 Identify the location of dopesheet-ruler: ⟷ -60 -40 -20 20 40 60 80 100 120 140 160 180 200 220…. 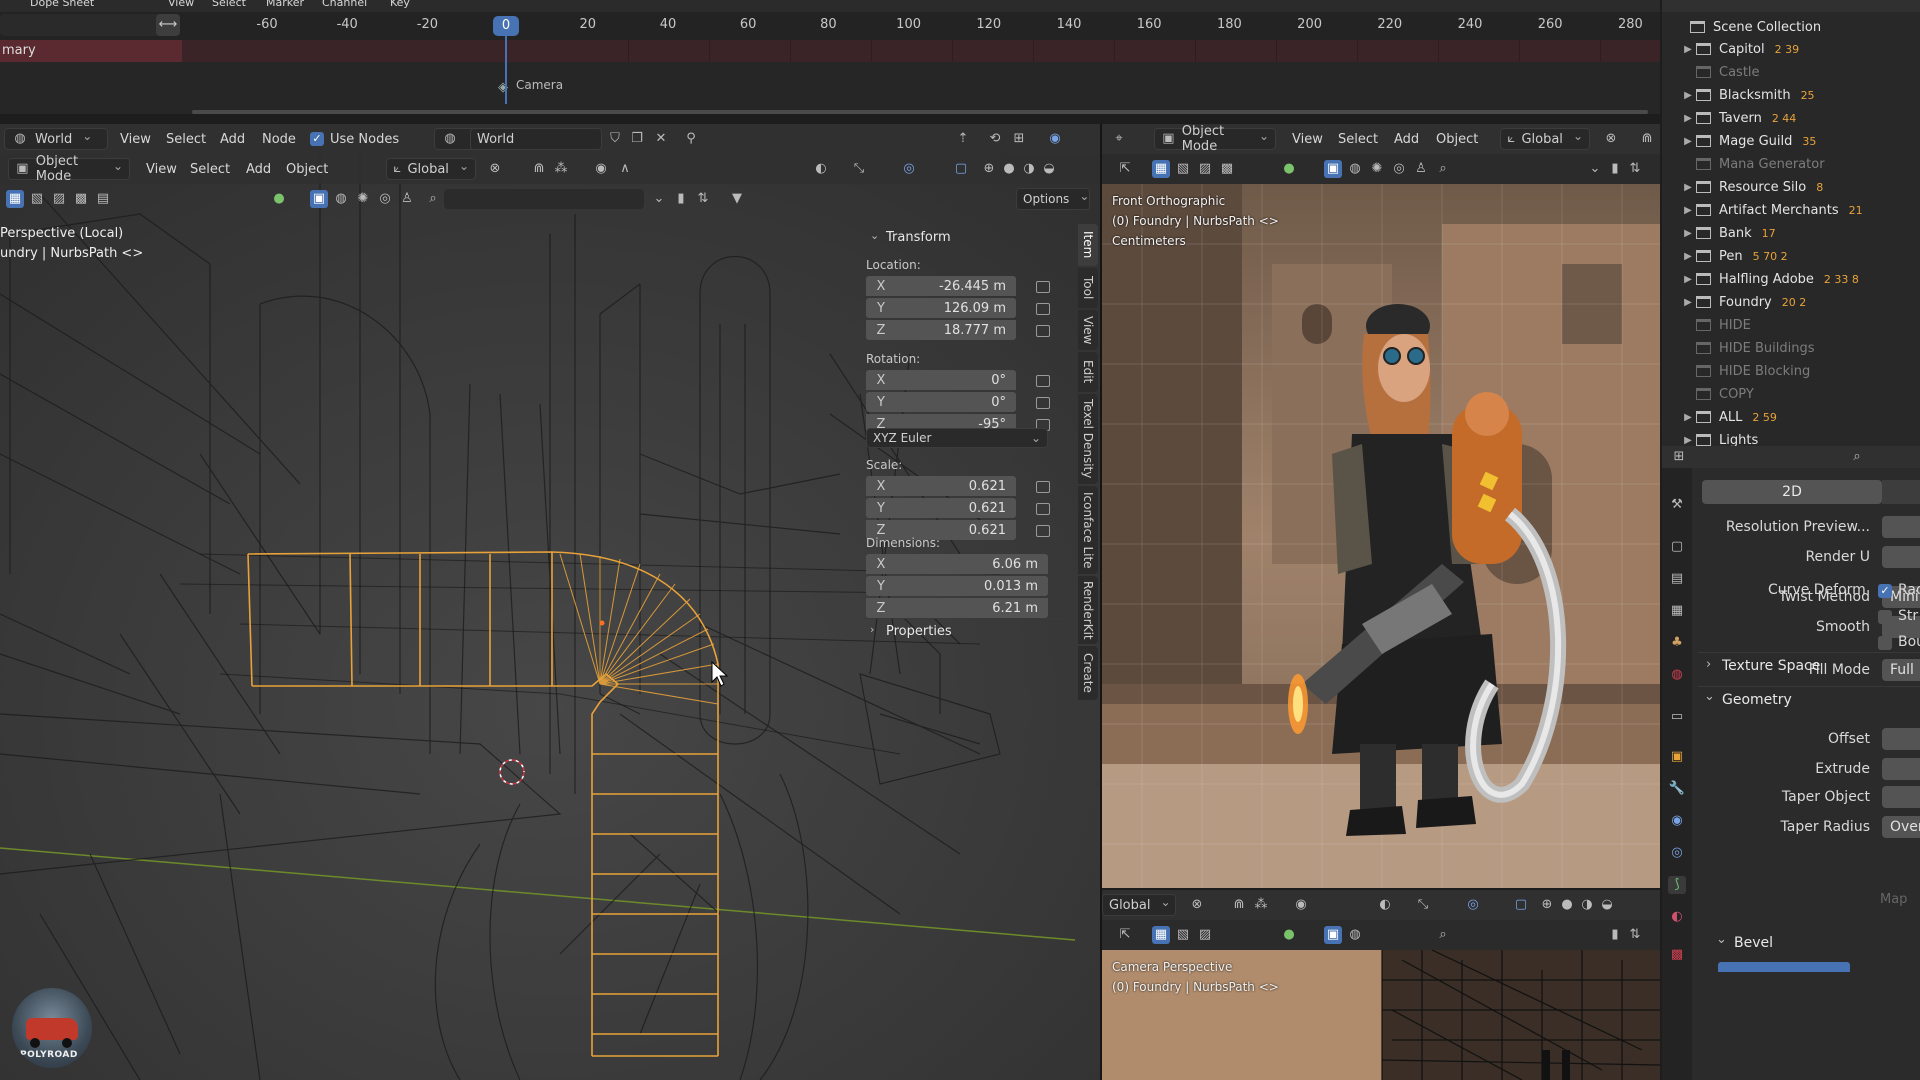
(830, 26).